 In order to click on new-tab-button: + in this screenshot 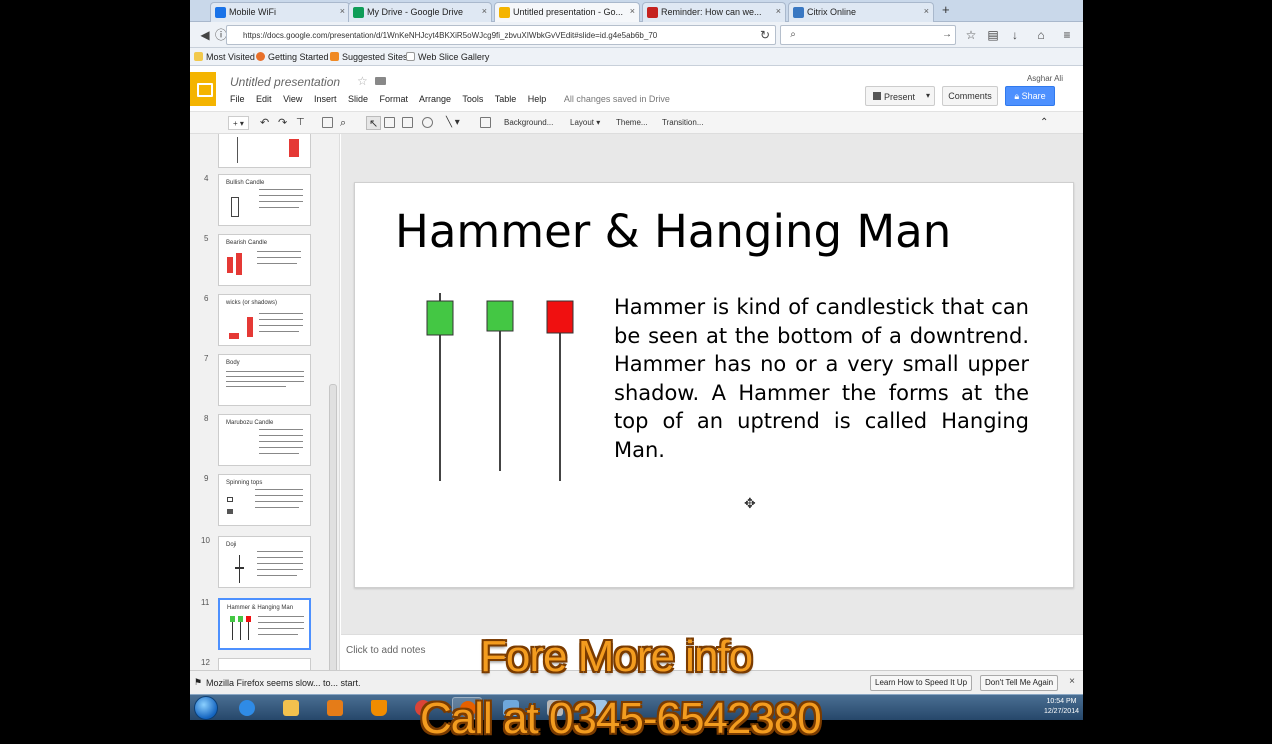, I will do `click(946, 9)`.